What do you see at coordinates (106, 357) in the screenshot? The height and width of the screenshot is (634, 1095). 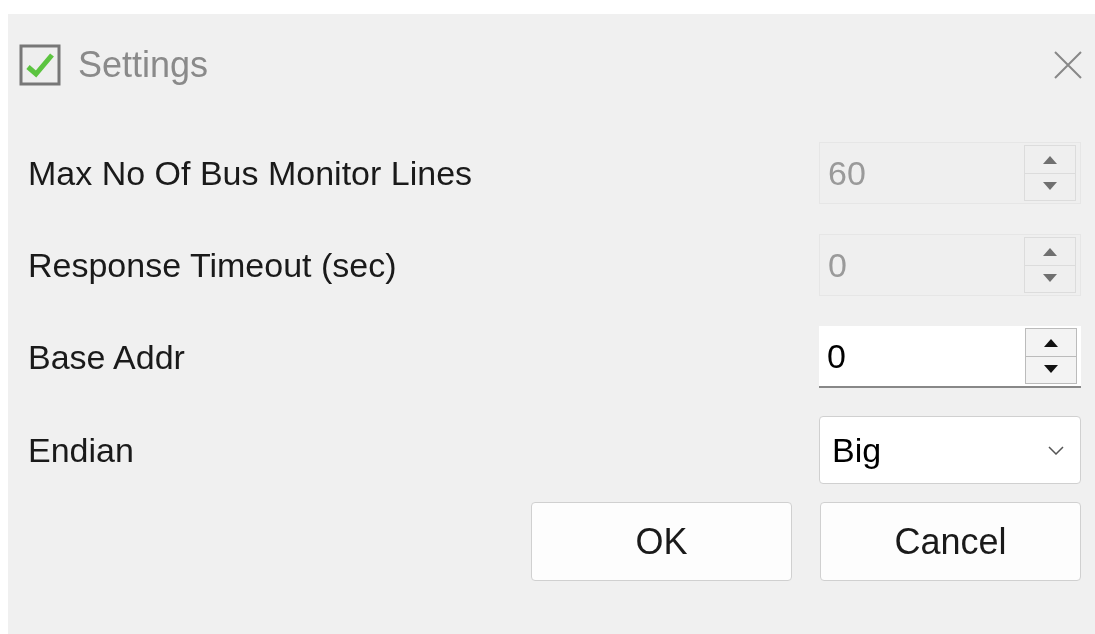 I see `field-label: Base Addr` at bounding box center [106, 357].